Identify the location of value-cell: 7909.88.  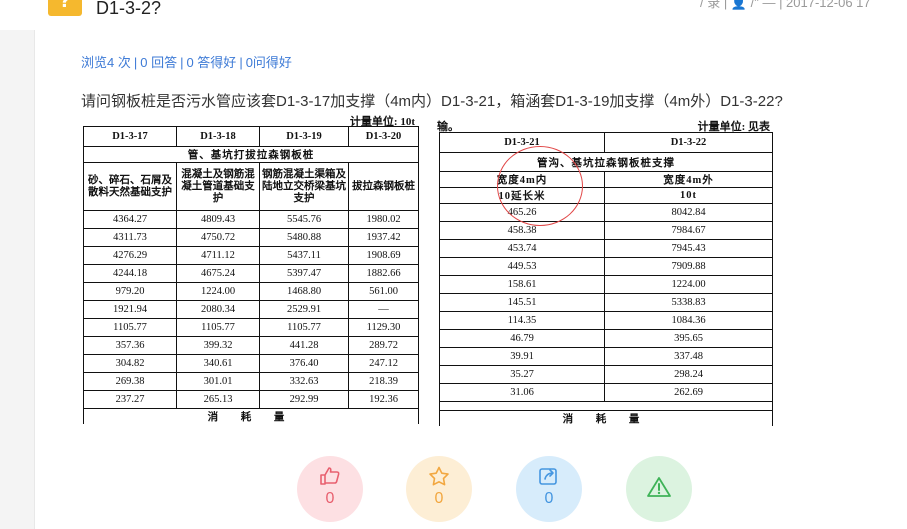
(688, 266).